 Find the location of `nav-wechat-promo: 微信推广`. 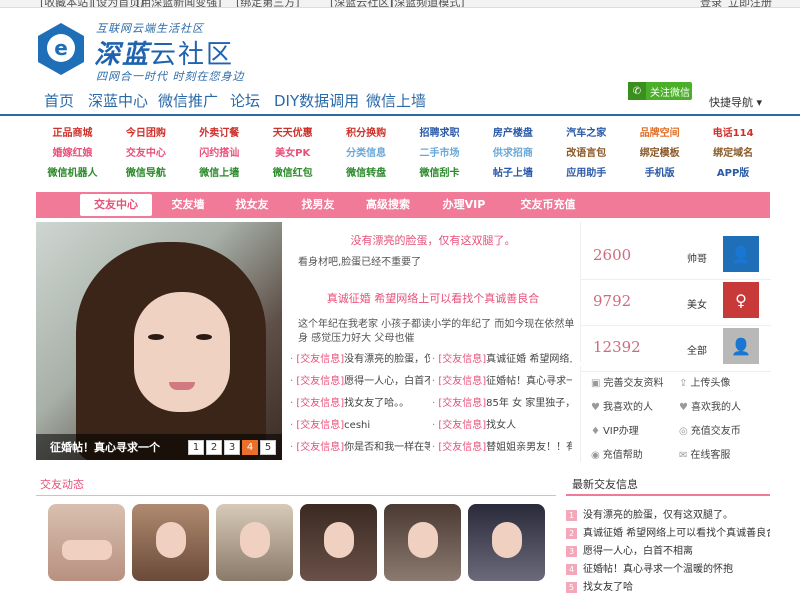

nav-wechat-promo: 微信推广 is located at coordinates (188, 100).